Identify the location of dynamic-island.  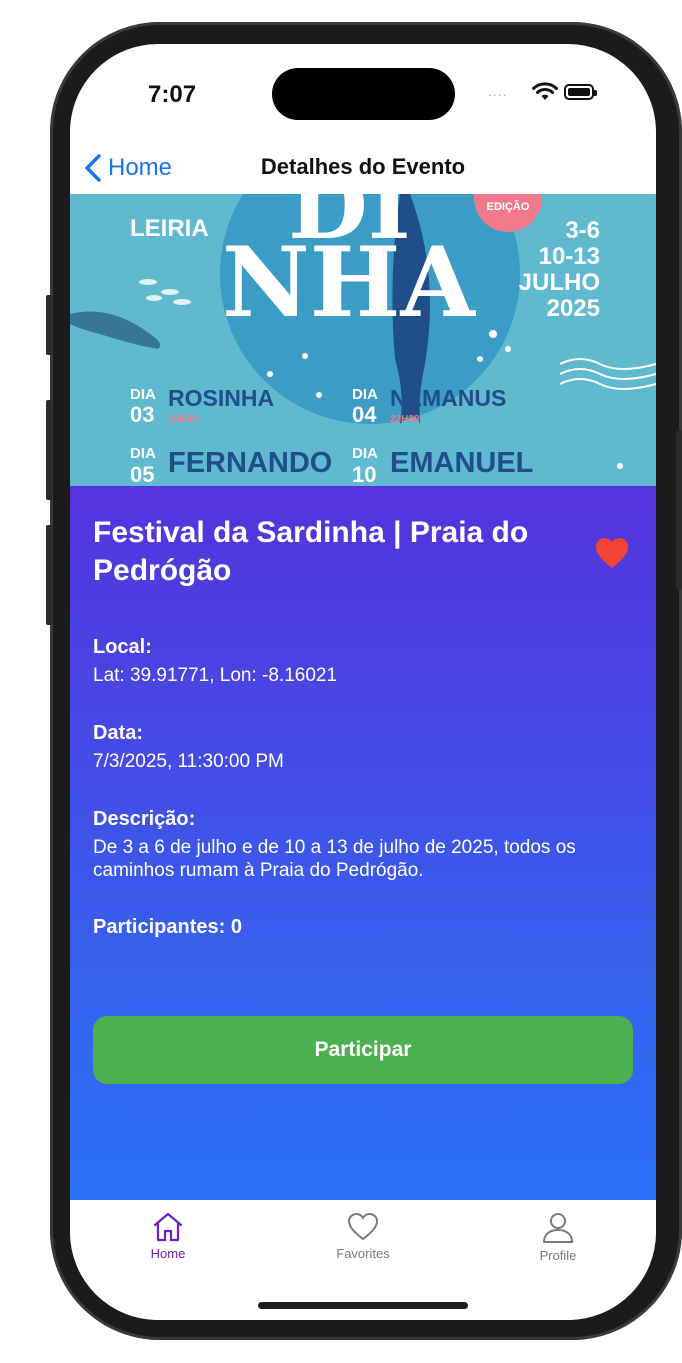
(363, 94).